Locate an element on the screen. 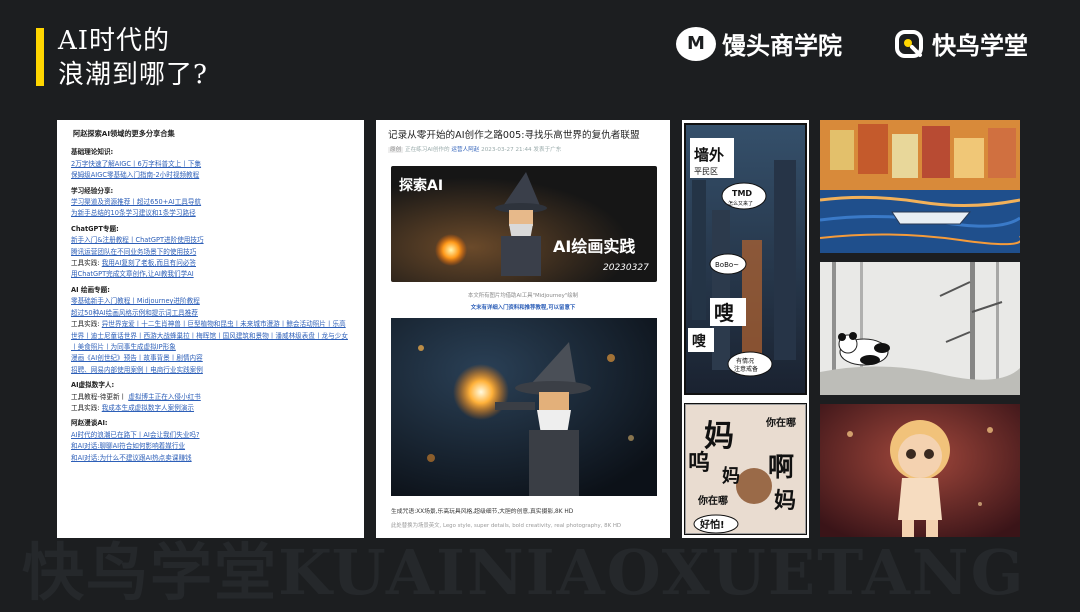  collection-link: 腾讯运营团队在不同业务场景下的使用技巧 is located at coordinates (210, 252).